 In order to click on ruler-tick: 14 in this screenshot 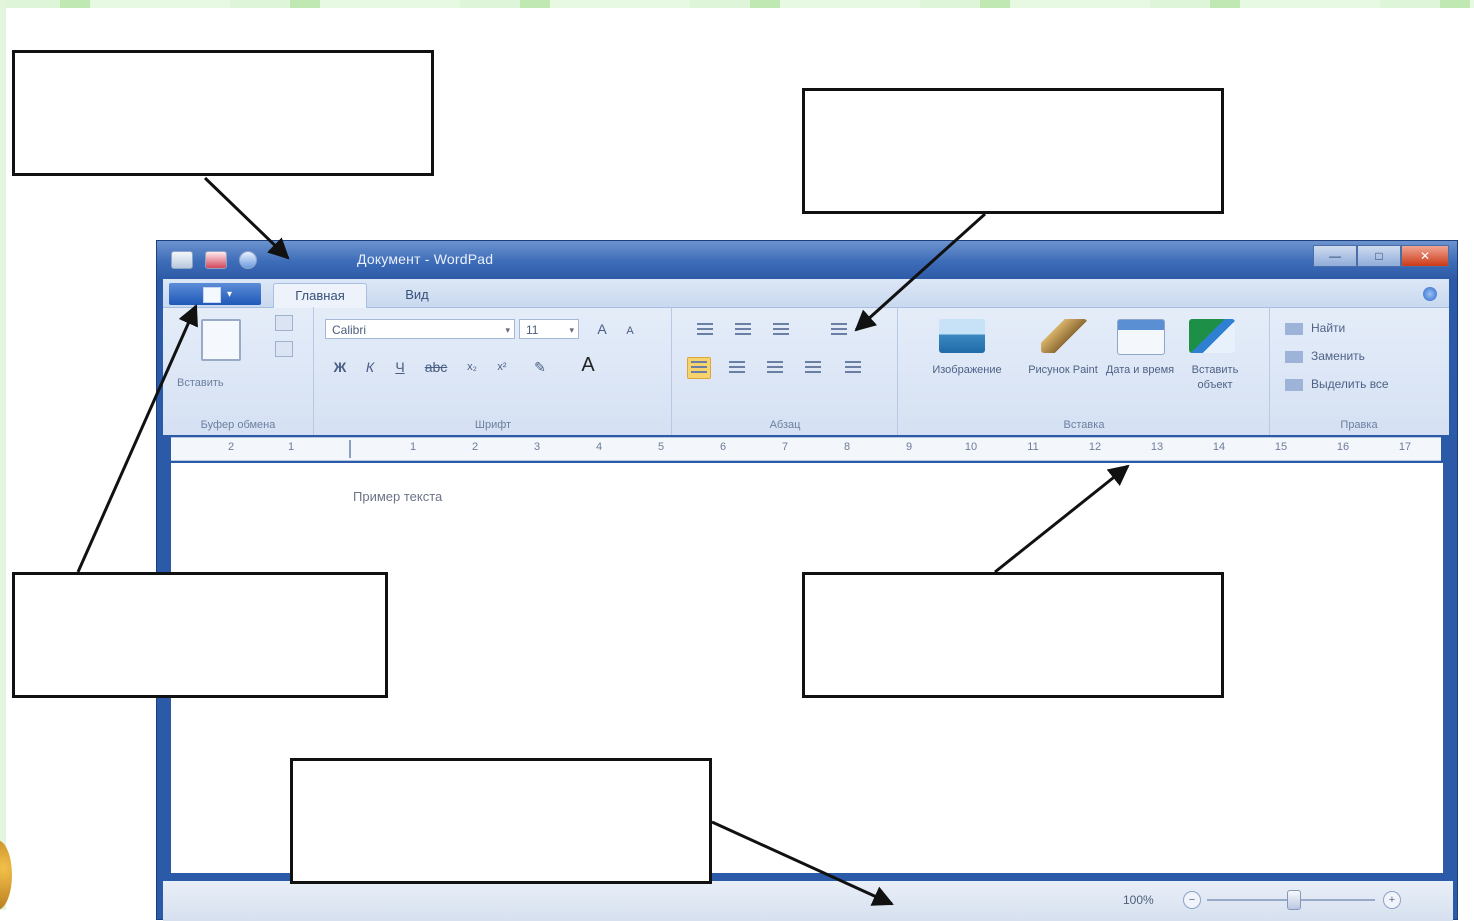, I will do `click(1219, 447)`.